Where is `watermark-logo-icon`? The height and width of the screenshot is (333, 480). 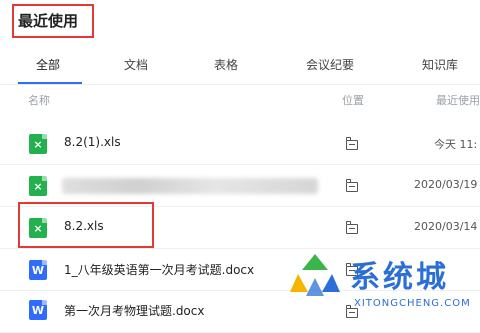
watermark-logo-icon is located at coordinates (315, 275).